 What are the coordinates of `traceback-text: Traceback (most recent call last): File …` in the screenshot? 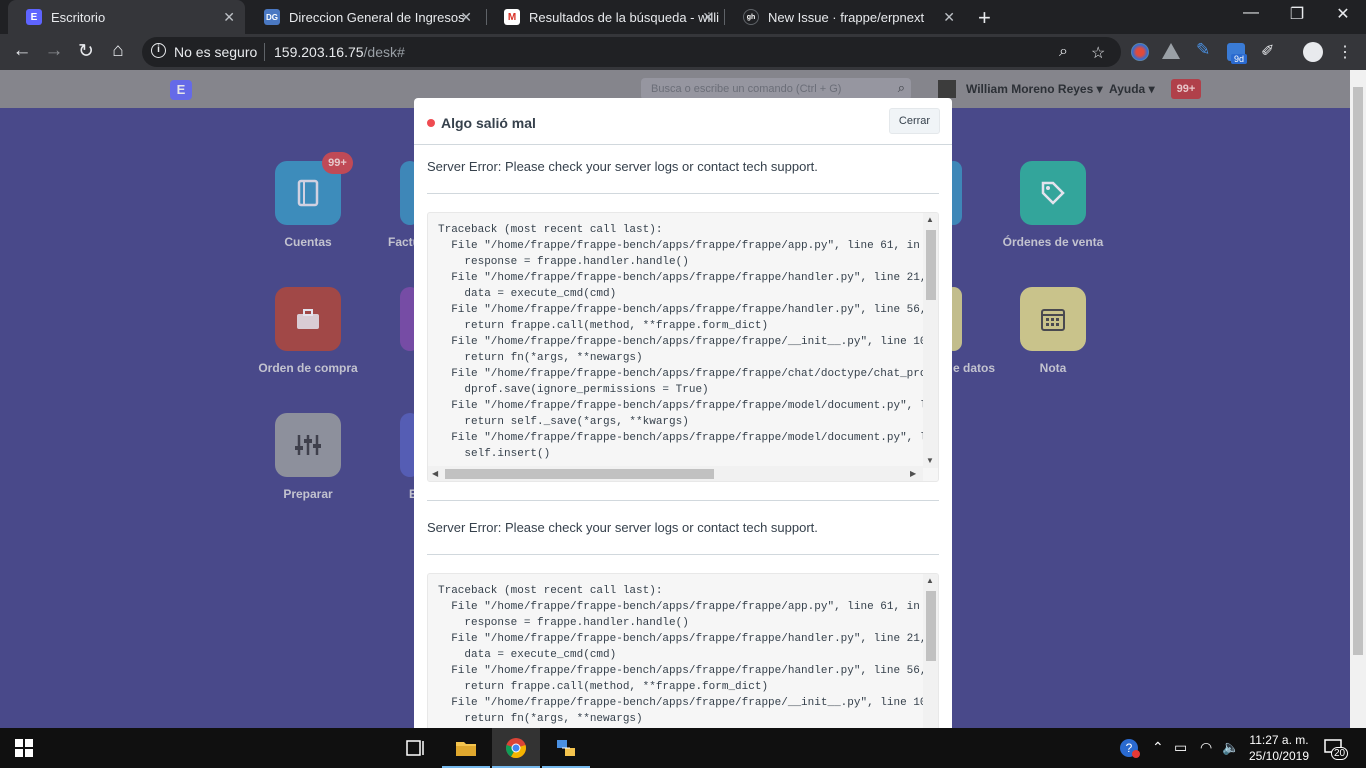 It's located at (680, 655).